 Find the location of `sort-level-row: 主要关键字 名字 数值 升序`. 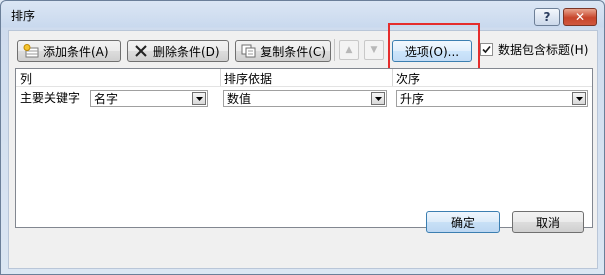

sort-level-row: 主要关键字 名字 数值 升序 is located at coordinates (304, 98).